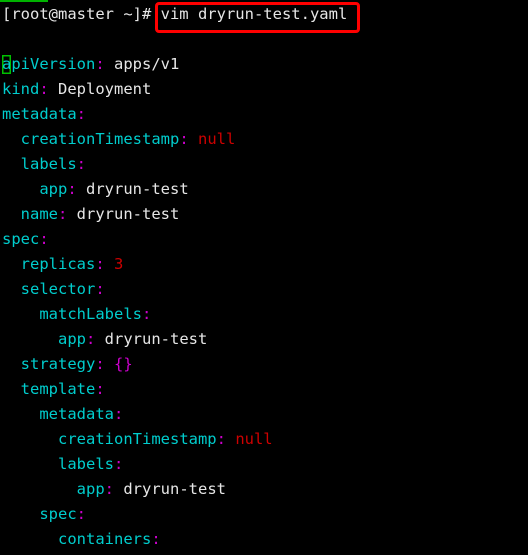 This screenshot has height=555, width=528. Describe the element at coordinates (81, 14) in the screenshot. I see `shell-prompt: [root@master ~]#` at that location.